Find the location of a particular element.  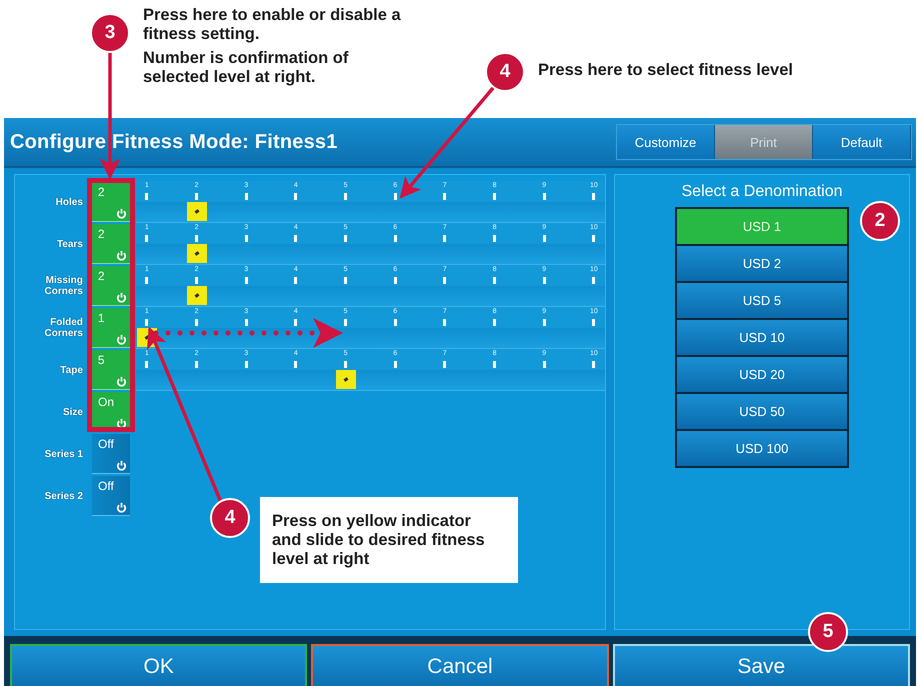

setting-label: Tape is located at coordinates (71, 370).